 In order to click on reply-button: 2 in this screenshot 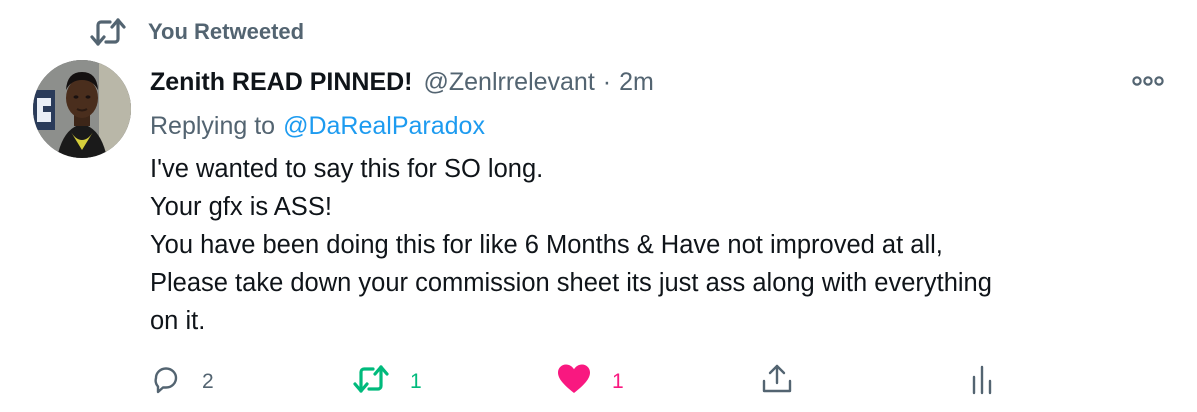, I will do `click(182, 382)`.